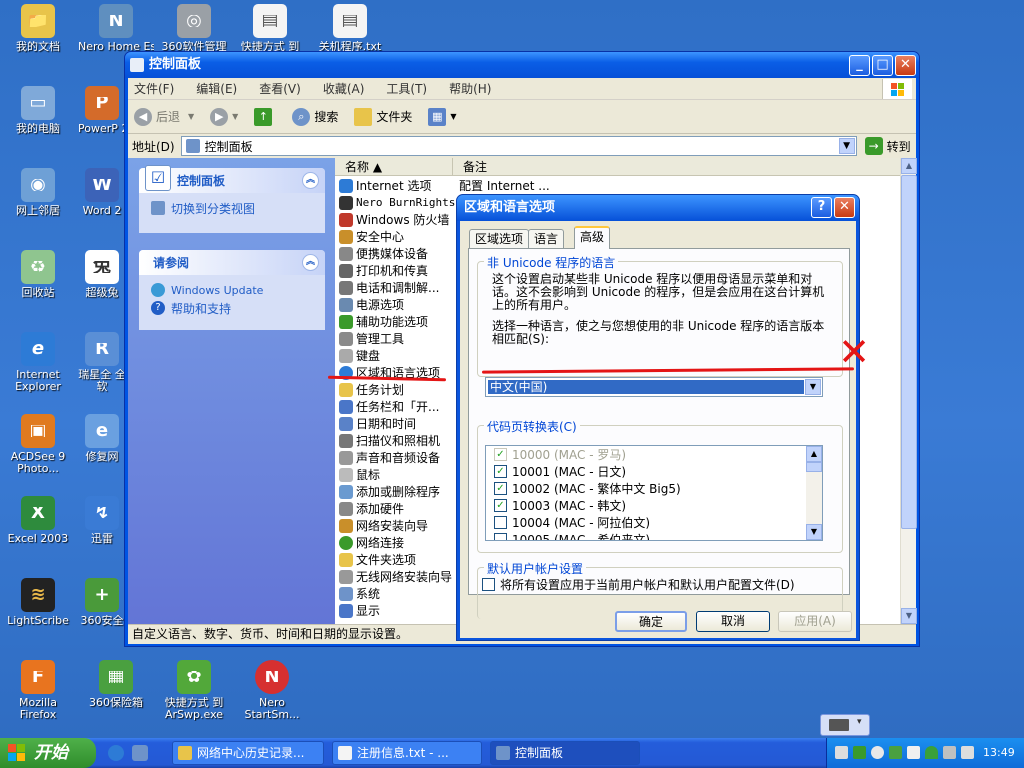  What do you see at coordinates (371, 542) in the screenshot?
I see `list-item: 网络连接` at bounding box center [371, 542].